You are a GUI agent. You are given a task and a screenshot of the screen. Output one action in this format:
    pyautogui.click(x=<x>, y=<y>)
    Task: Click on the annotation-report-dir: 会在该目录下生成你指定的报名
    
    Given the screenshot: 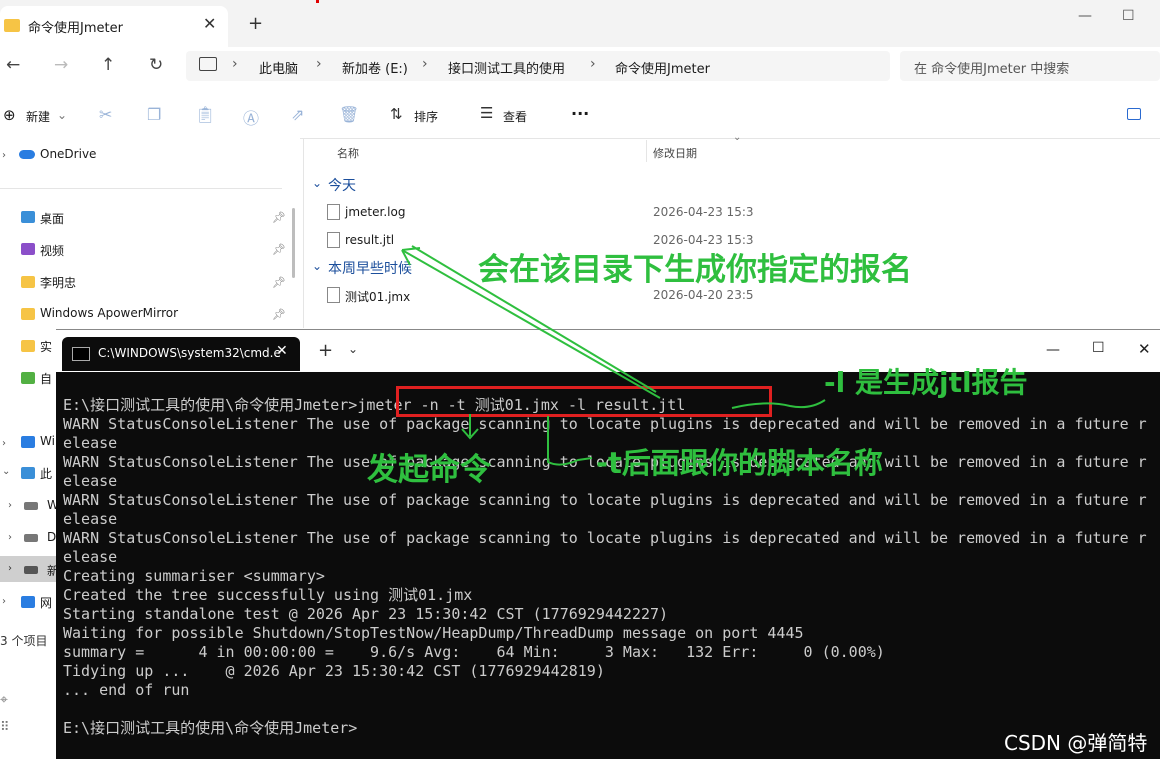 What is the action you would take?
    pyautogui.click(x=695, y=270)
    